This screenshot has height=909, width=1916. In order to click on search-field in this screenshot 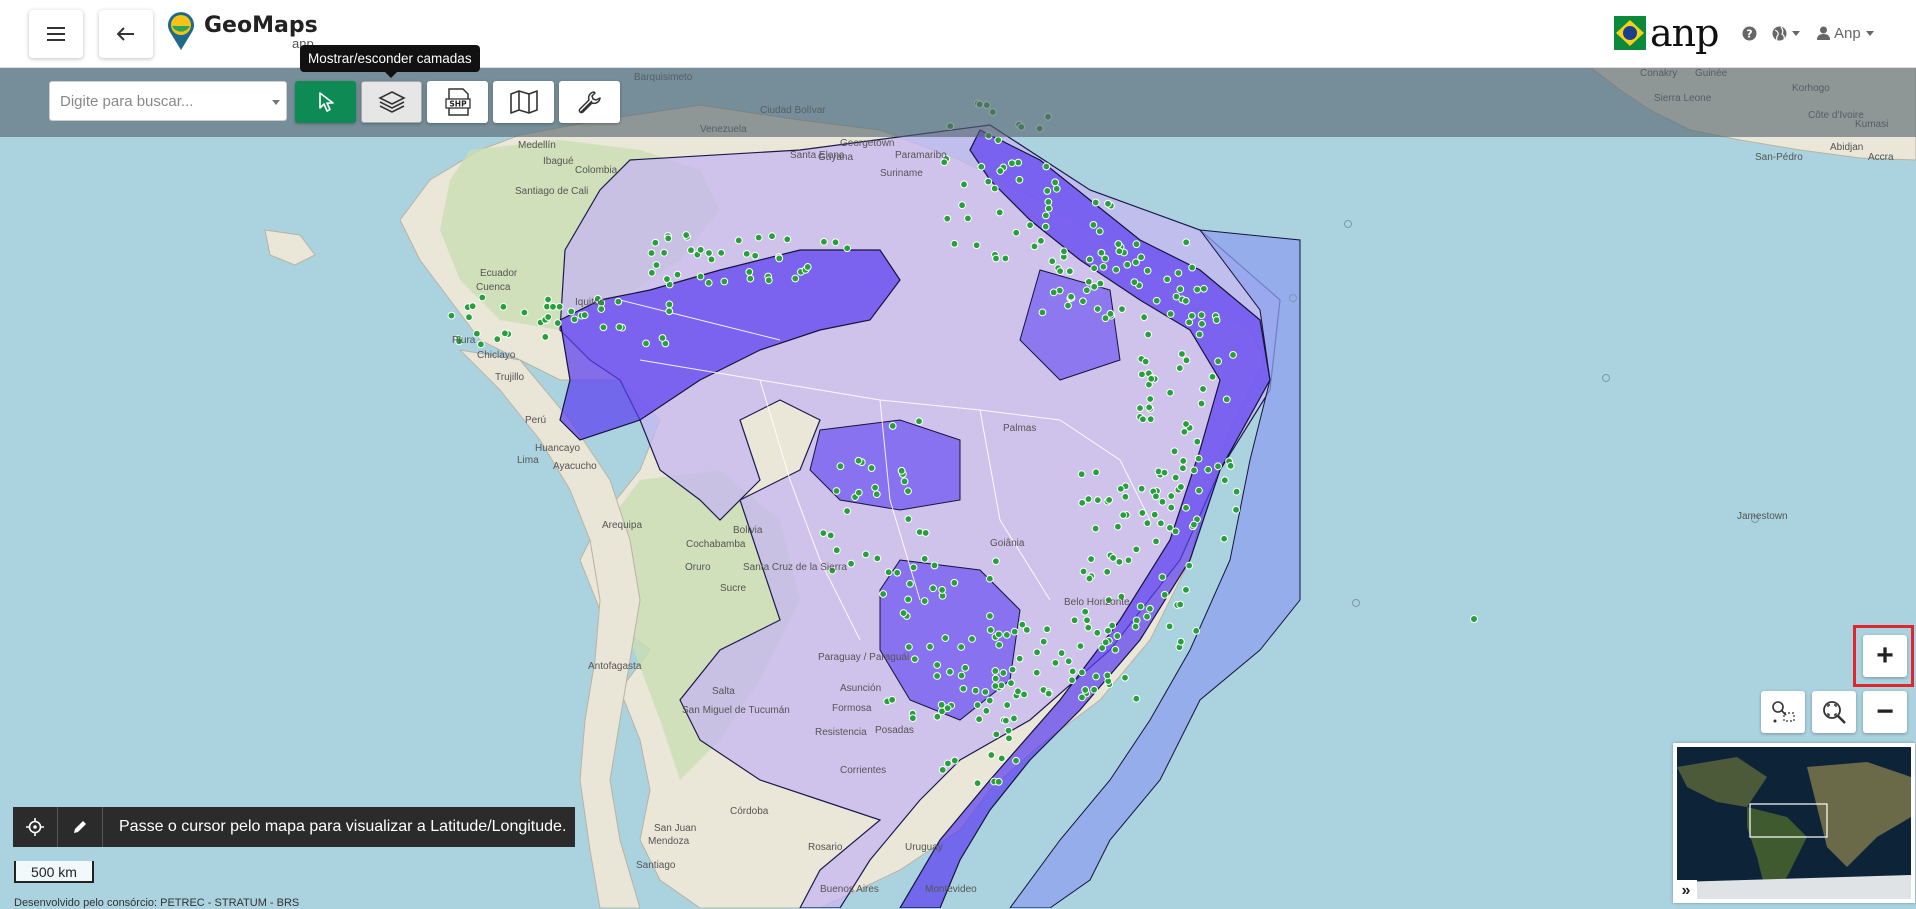, I will do `click(168, 101)`.